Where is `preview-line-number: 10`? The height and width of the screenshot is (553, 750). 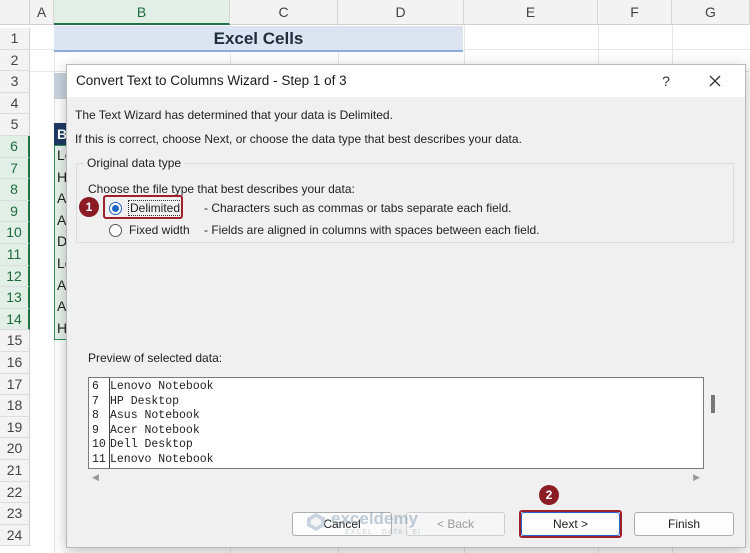
preview-line-number: 10 is located at coordinates (99, 444).